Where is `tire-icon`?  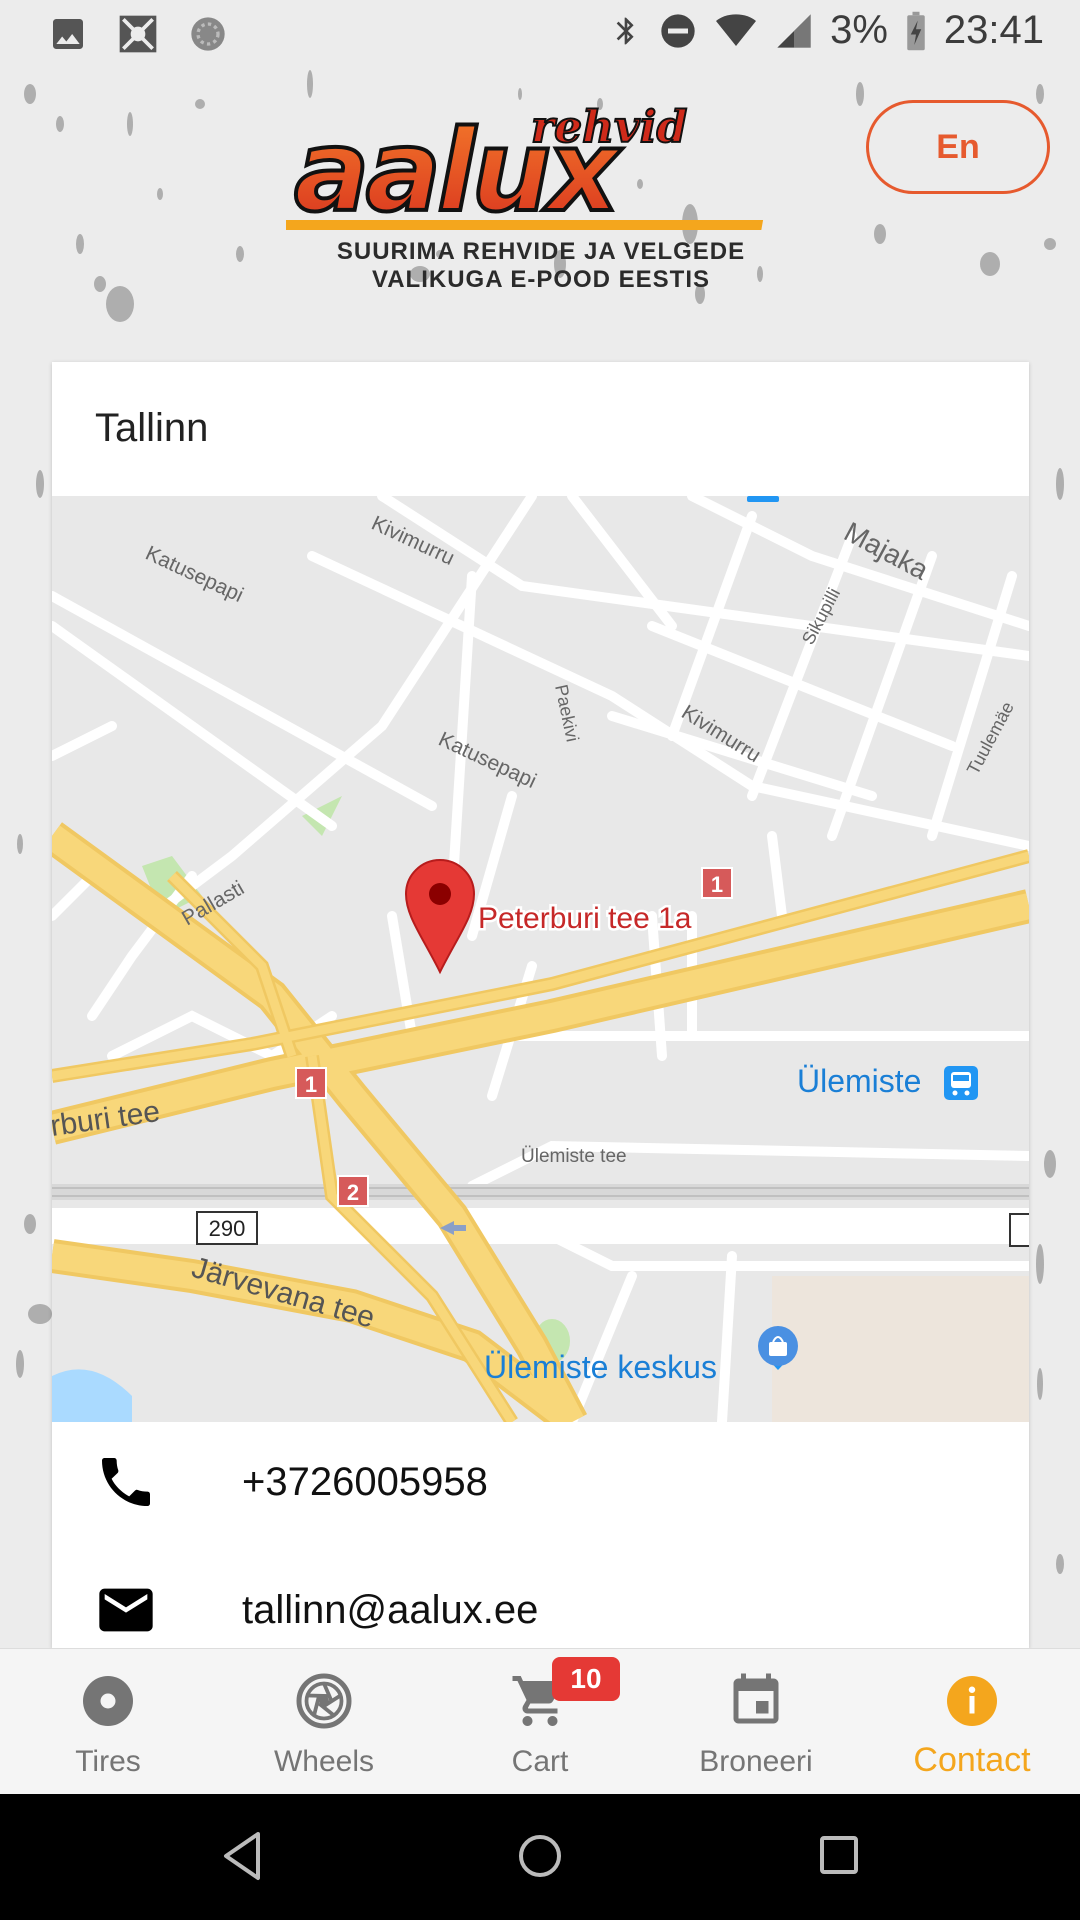 tire-icon is located at coordinates (108, 1701).